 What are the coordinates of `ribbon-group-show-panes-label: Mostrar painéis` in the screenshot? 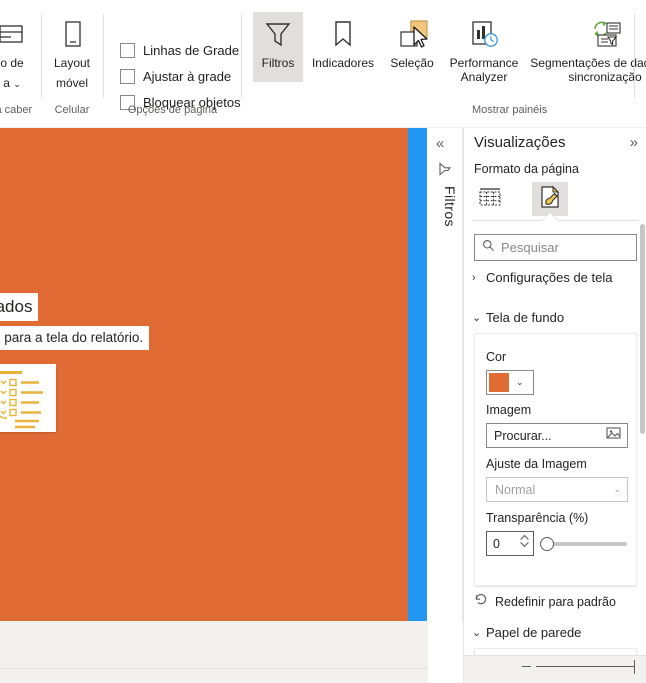 It's located at (510, 110).